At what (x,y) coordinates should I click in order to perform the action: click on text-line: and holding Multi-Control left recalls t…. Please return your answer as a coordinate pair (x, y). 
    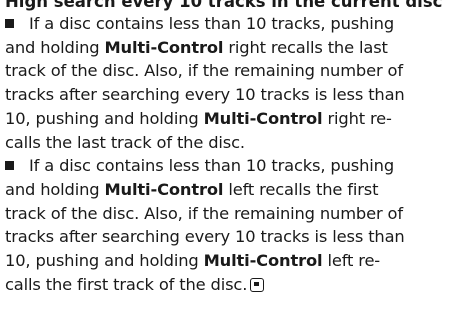
    Looking at the image, I should click on (232, 190).